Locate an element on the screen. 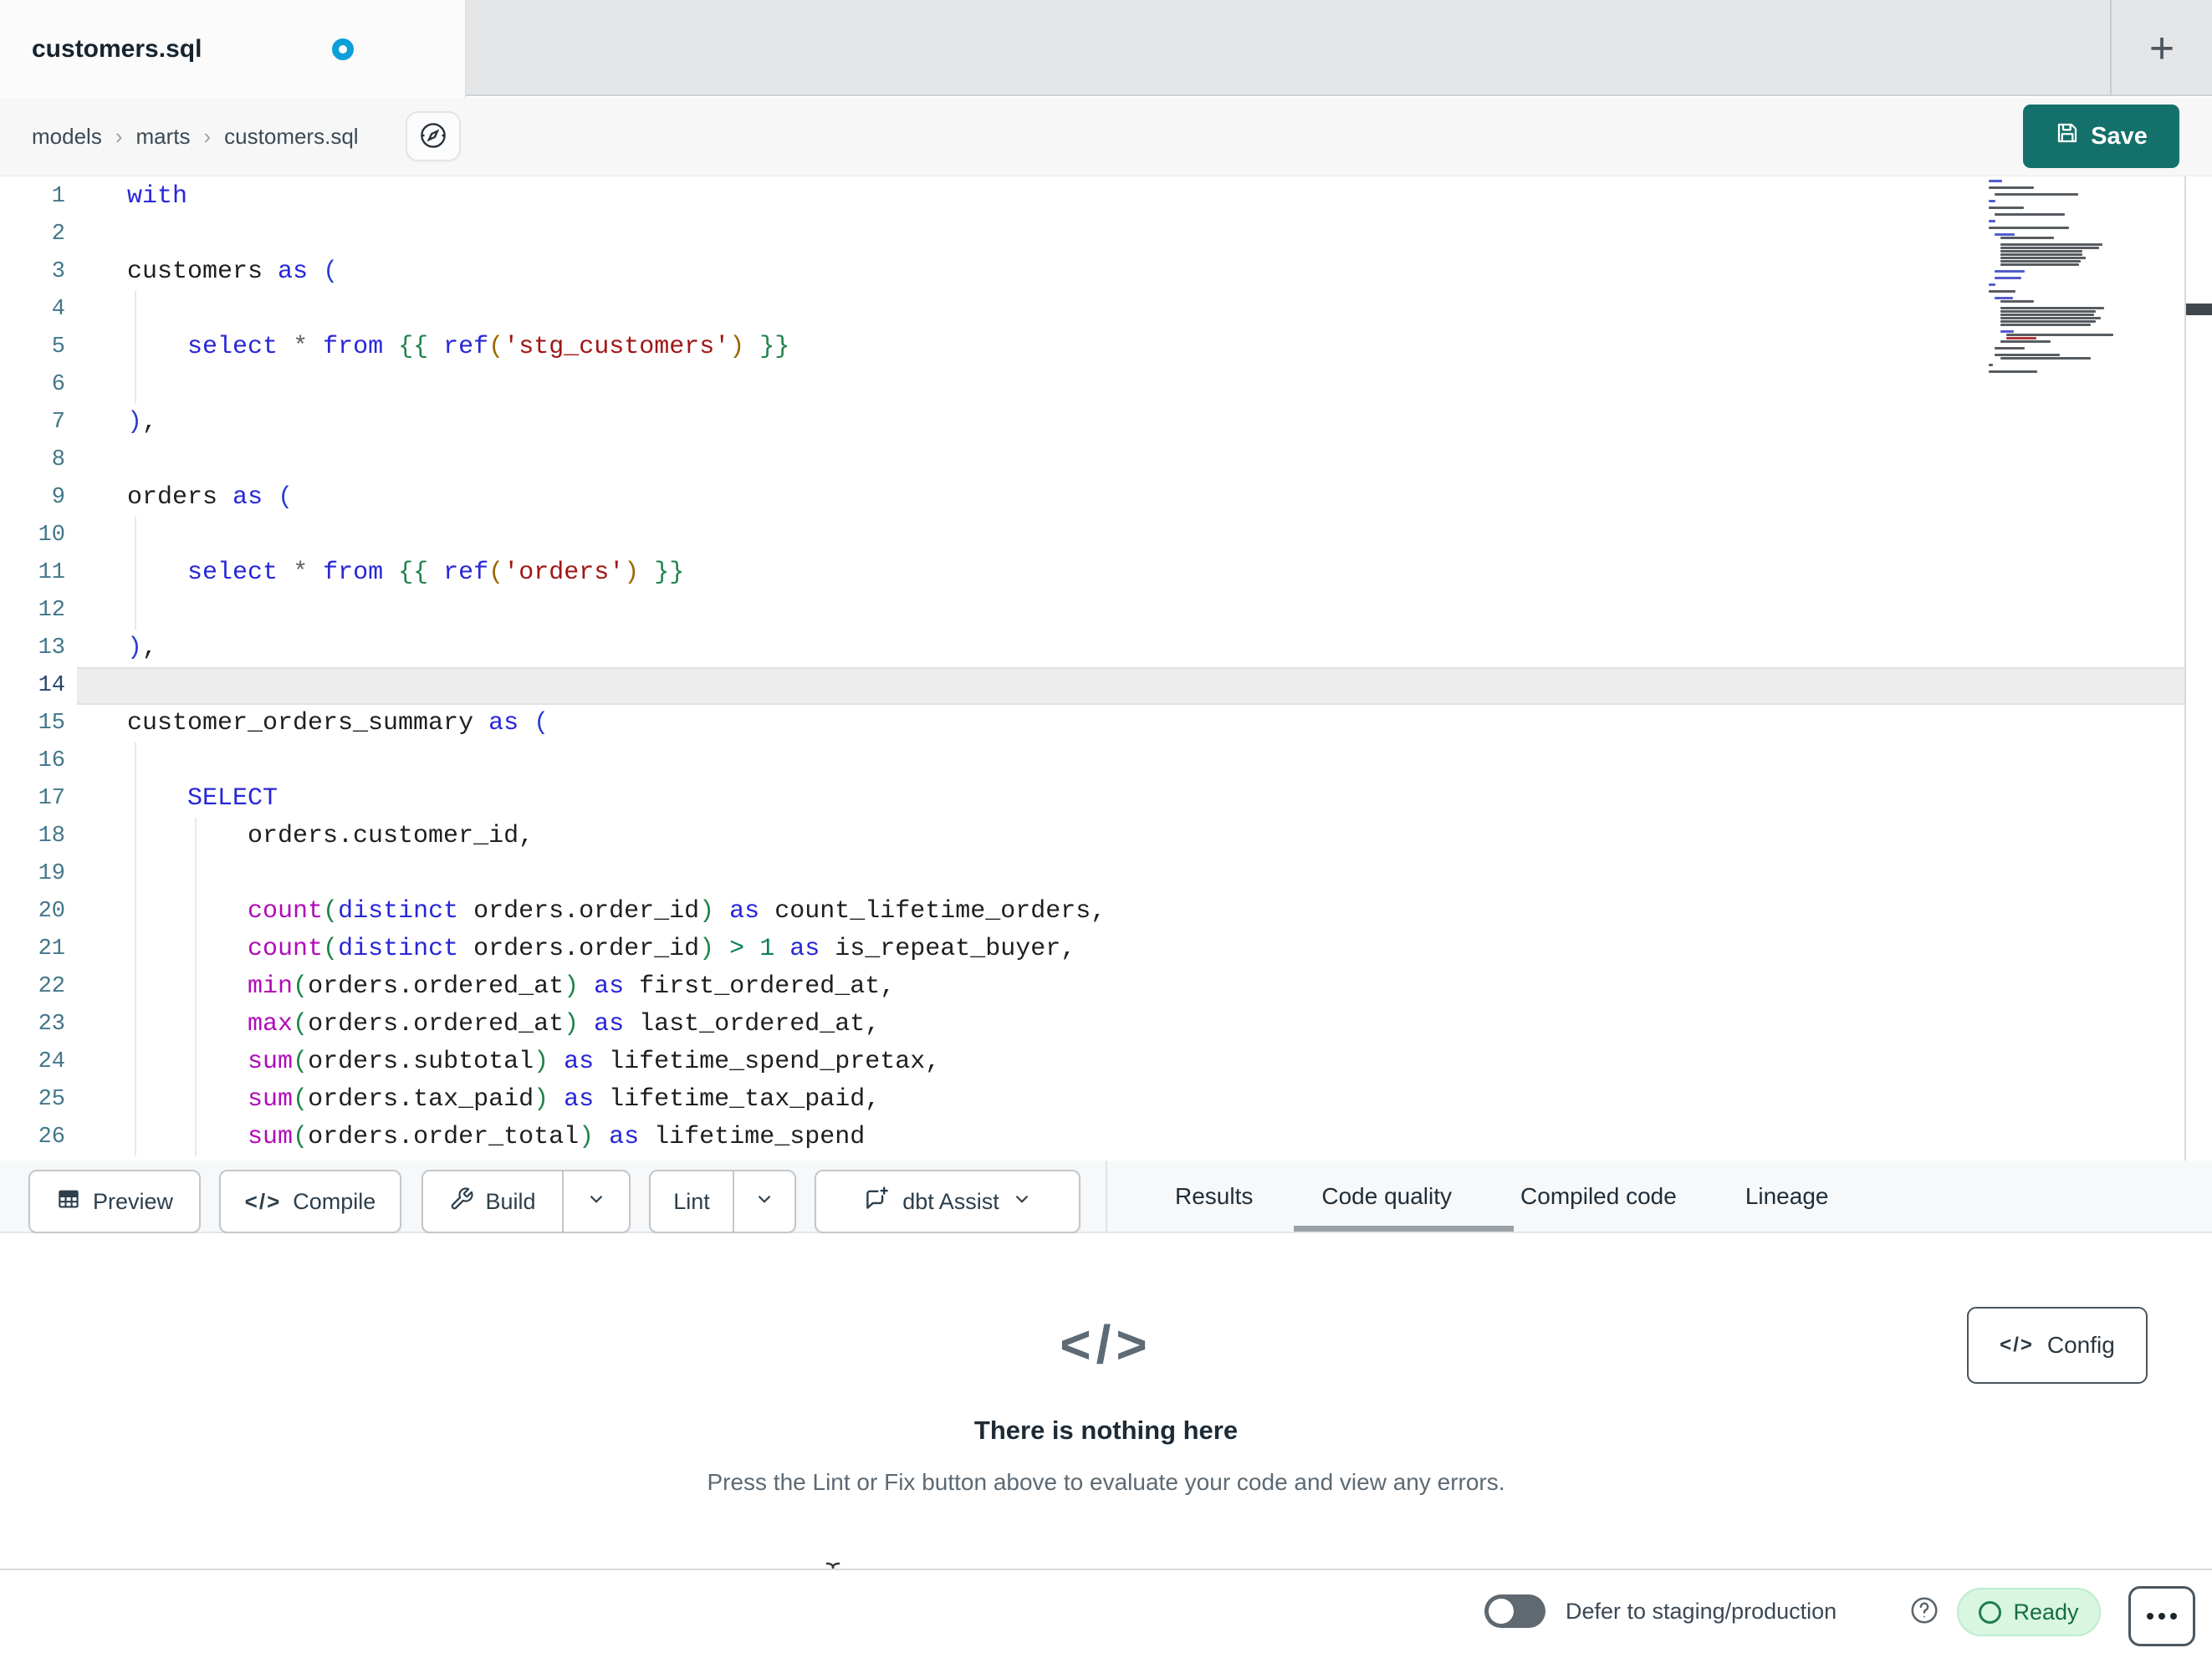 The image size is (2212, 1653). active-tab-underline is located at coordinates (1404, 1229).